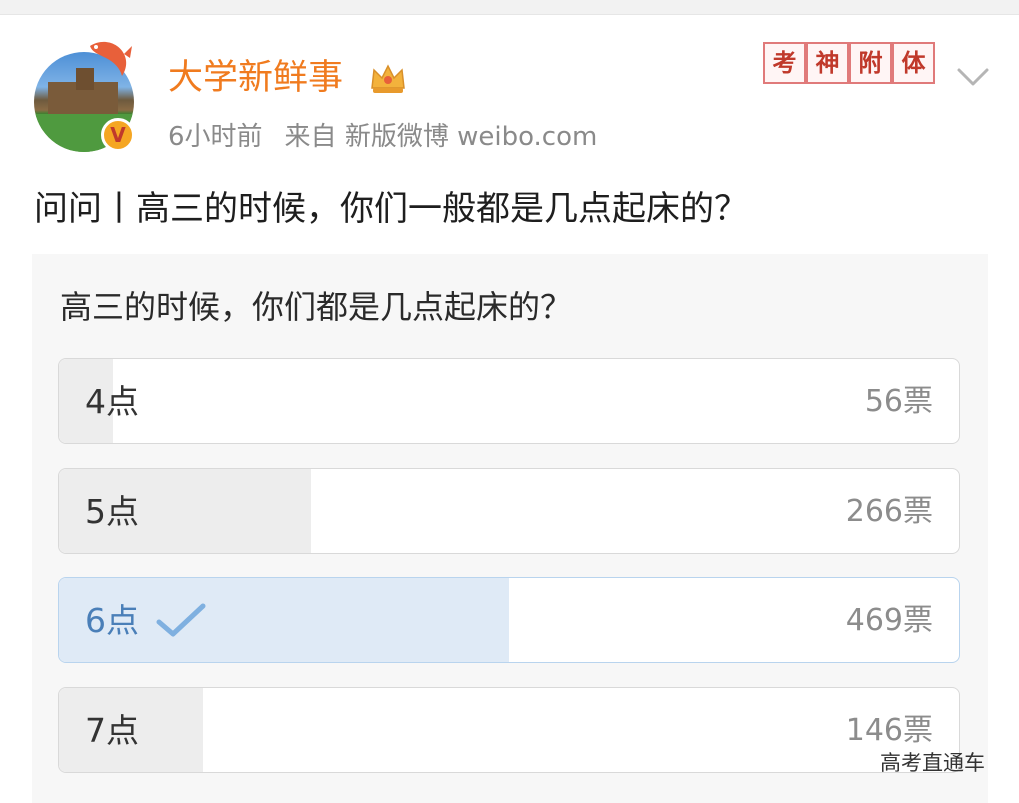 The height and width of the screenshot is (803, 1019). What do you see at coordinates (509, 511) in the screenshot?
I see `poll-option-5: 5点 266票` at bounding box center [509, 511].